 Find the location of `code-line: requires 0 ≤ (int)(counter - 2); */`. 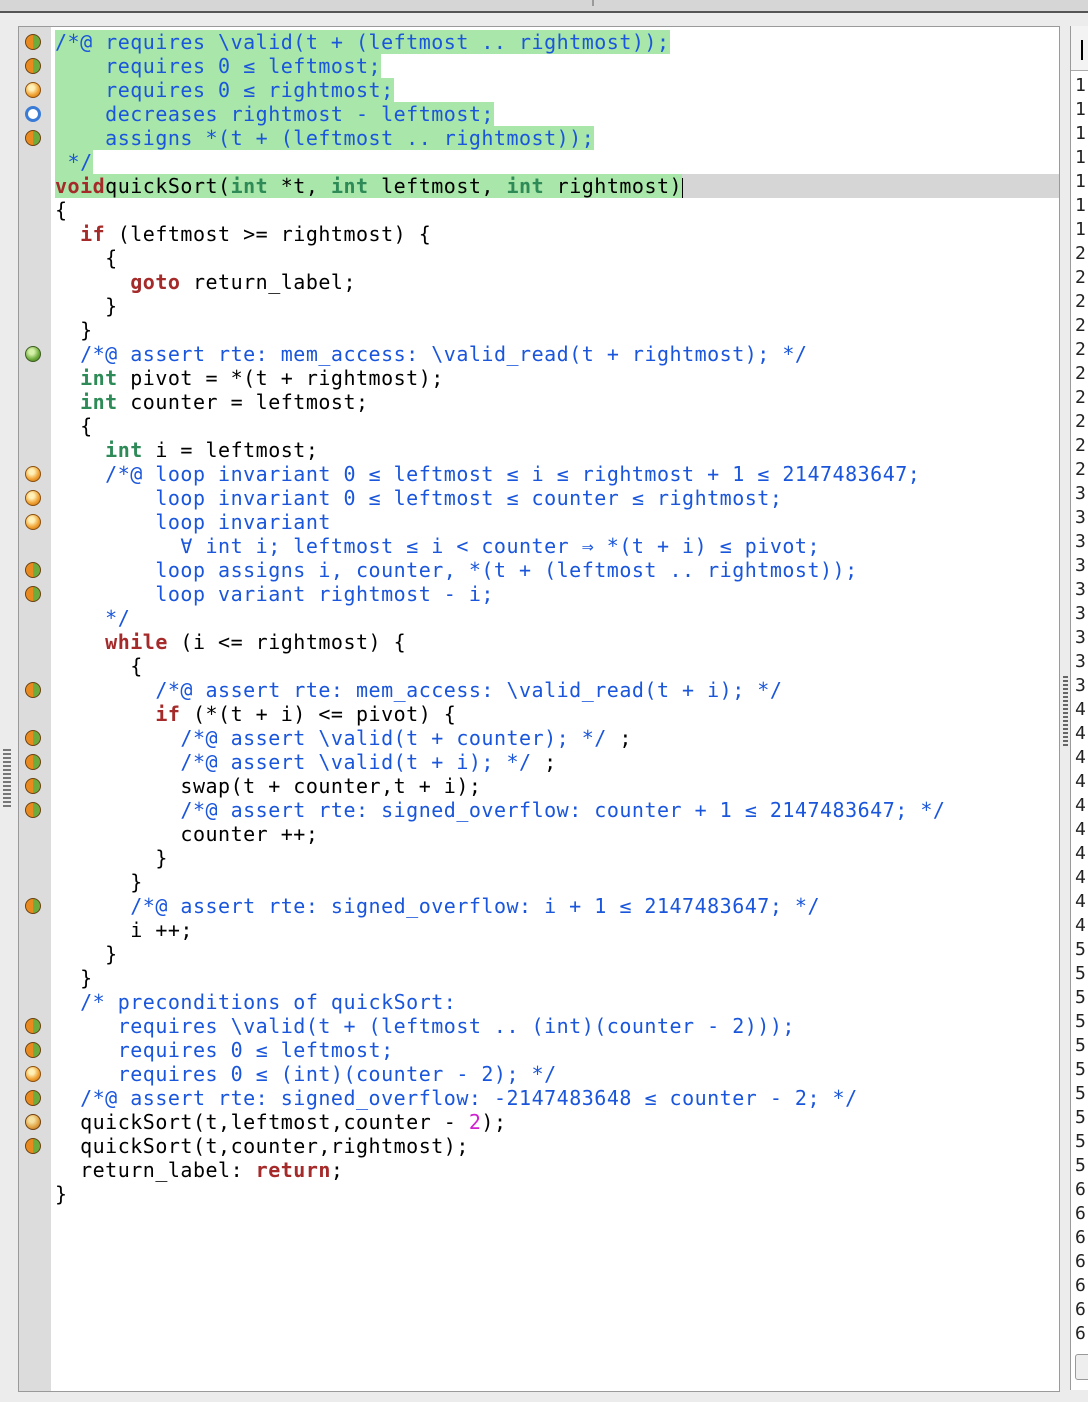

code-line: requires 0 ≤ (int)(counter - 2); */ is located at coordinates (542, 1074).